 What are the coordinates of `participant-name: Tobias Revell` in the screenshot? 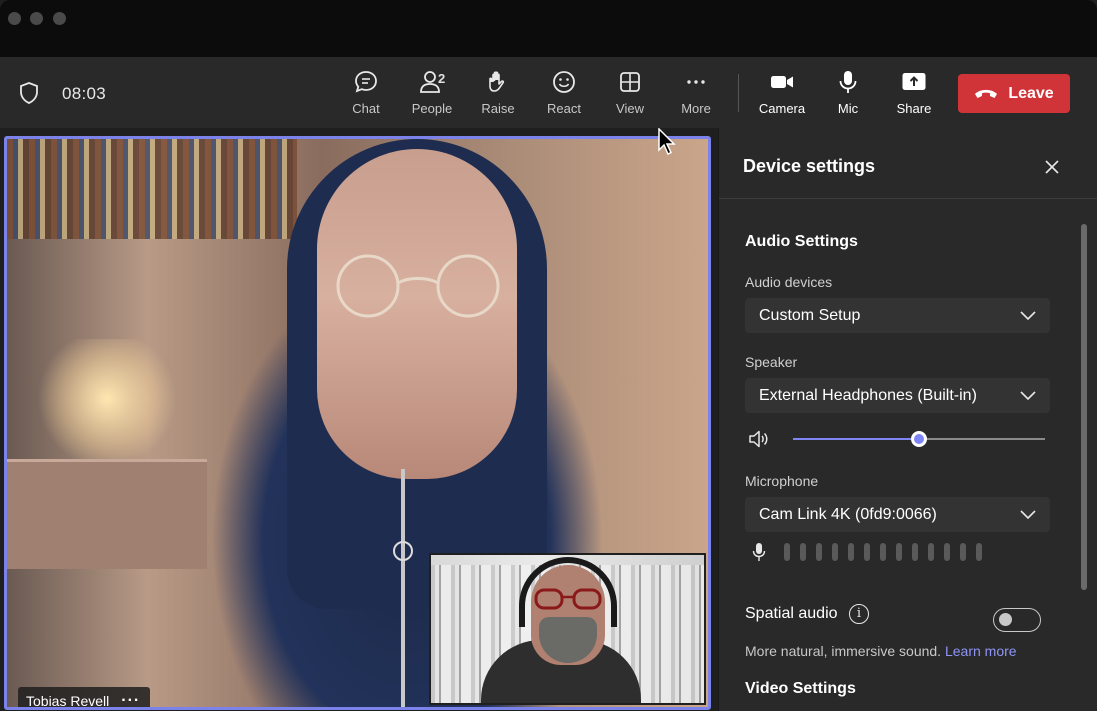 It's located at (68, 701).